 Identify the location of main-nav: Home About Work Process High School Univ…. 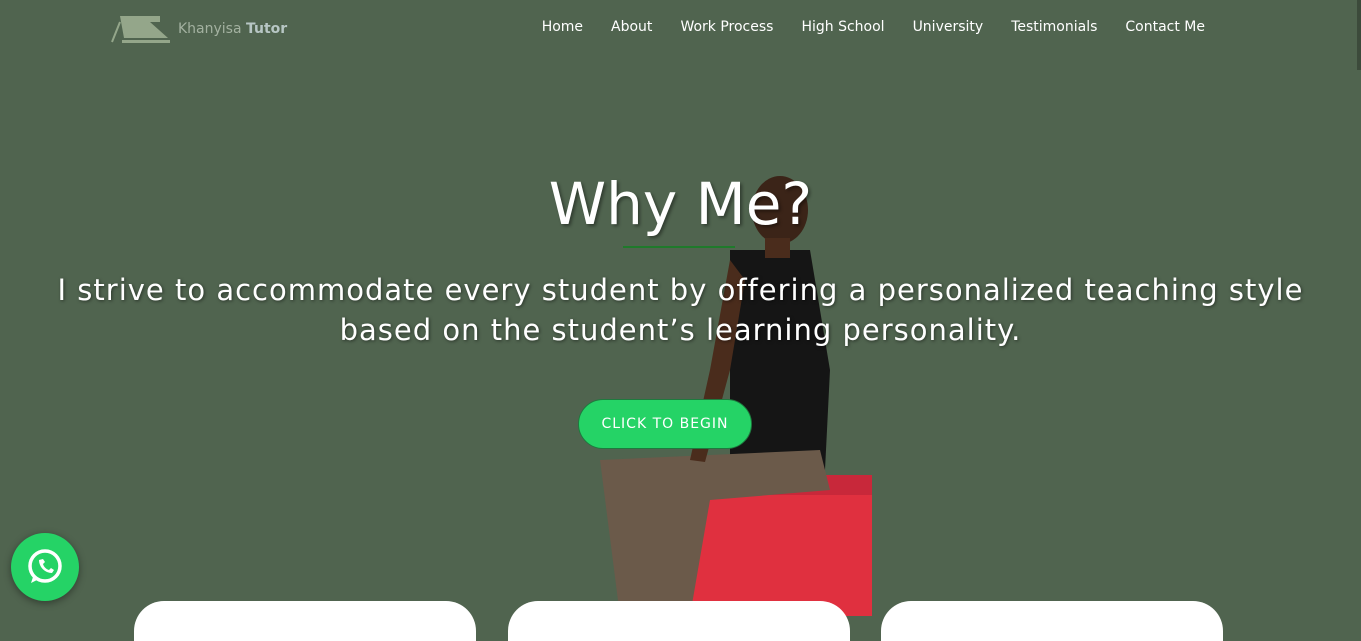
(873, 27).